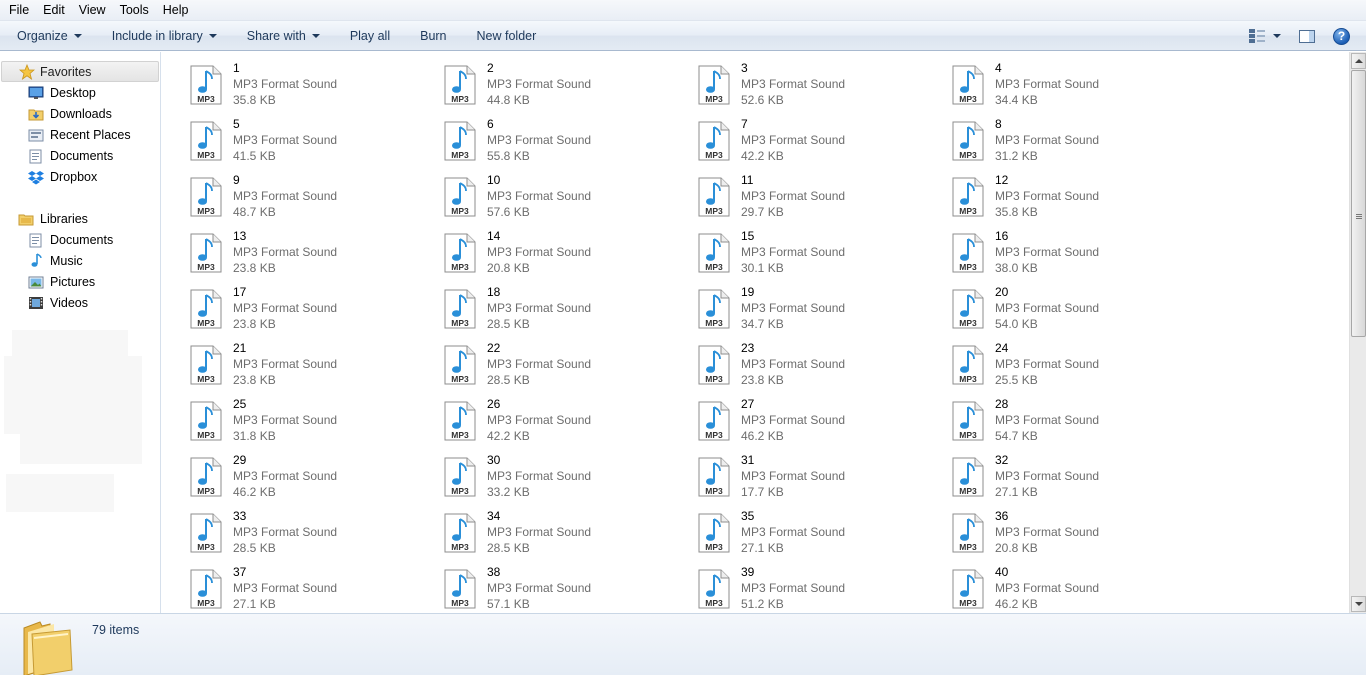 The image size is (1366, 675). I want to click on file-name: 8, so click(998, 124).